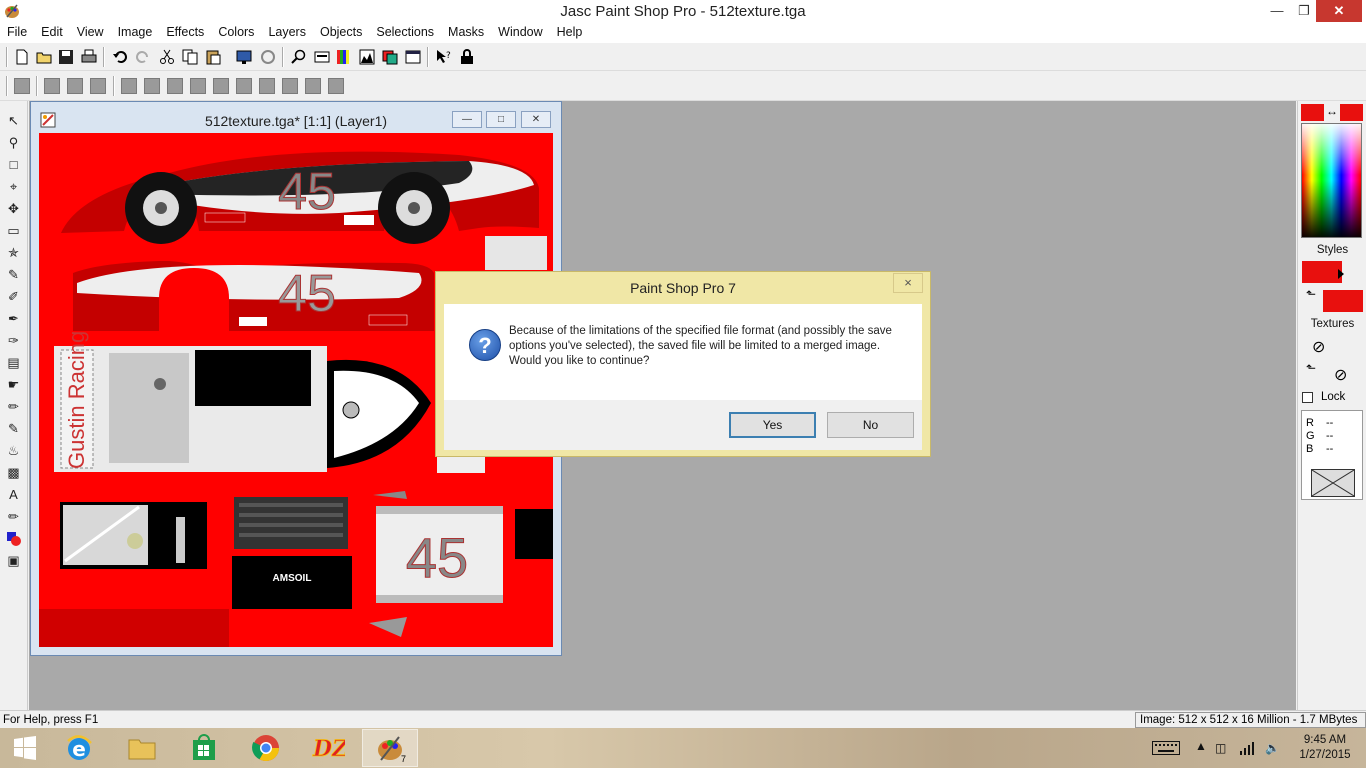  I want to click on cutout-icon, so click(175, 86).